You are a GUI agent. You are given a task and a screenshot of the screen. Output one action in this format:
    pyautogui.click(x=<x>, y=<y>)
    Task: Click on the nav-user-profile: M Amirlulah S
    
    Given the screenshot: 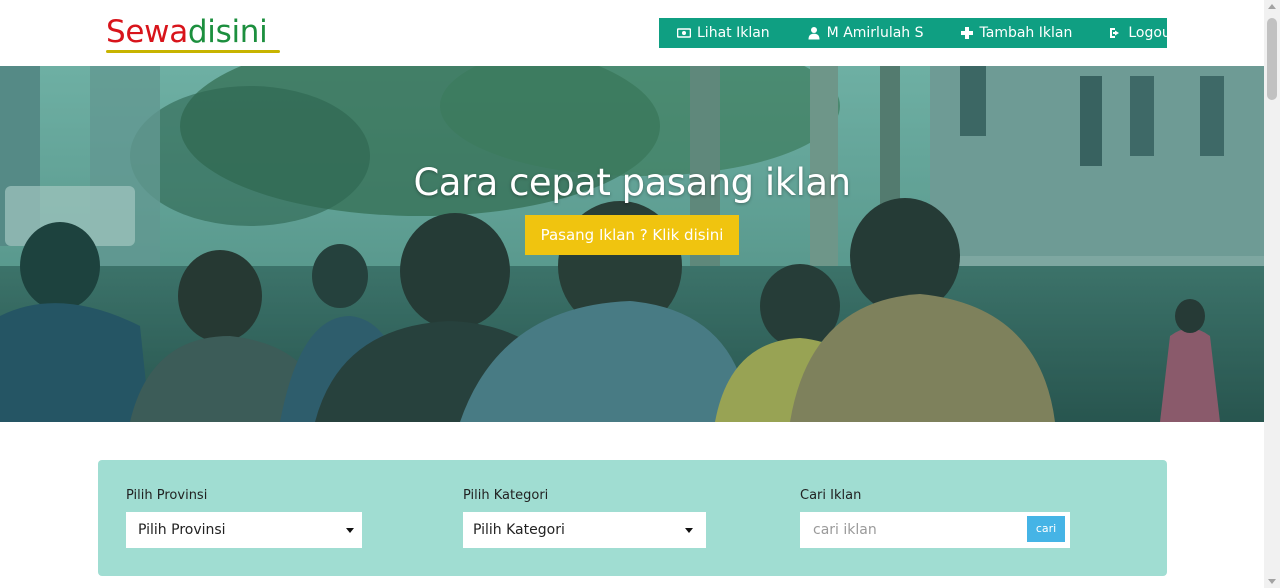 What is the action you would take?
    pyautogui.click(x=865, y=33)
    